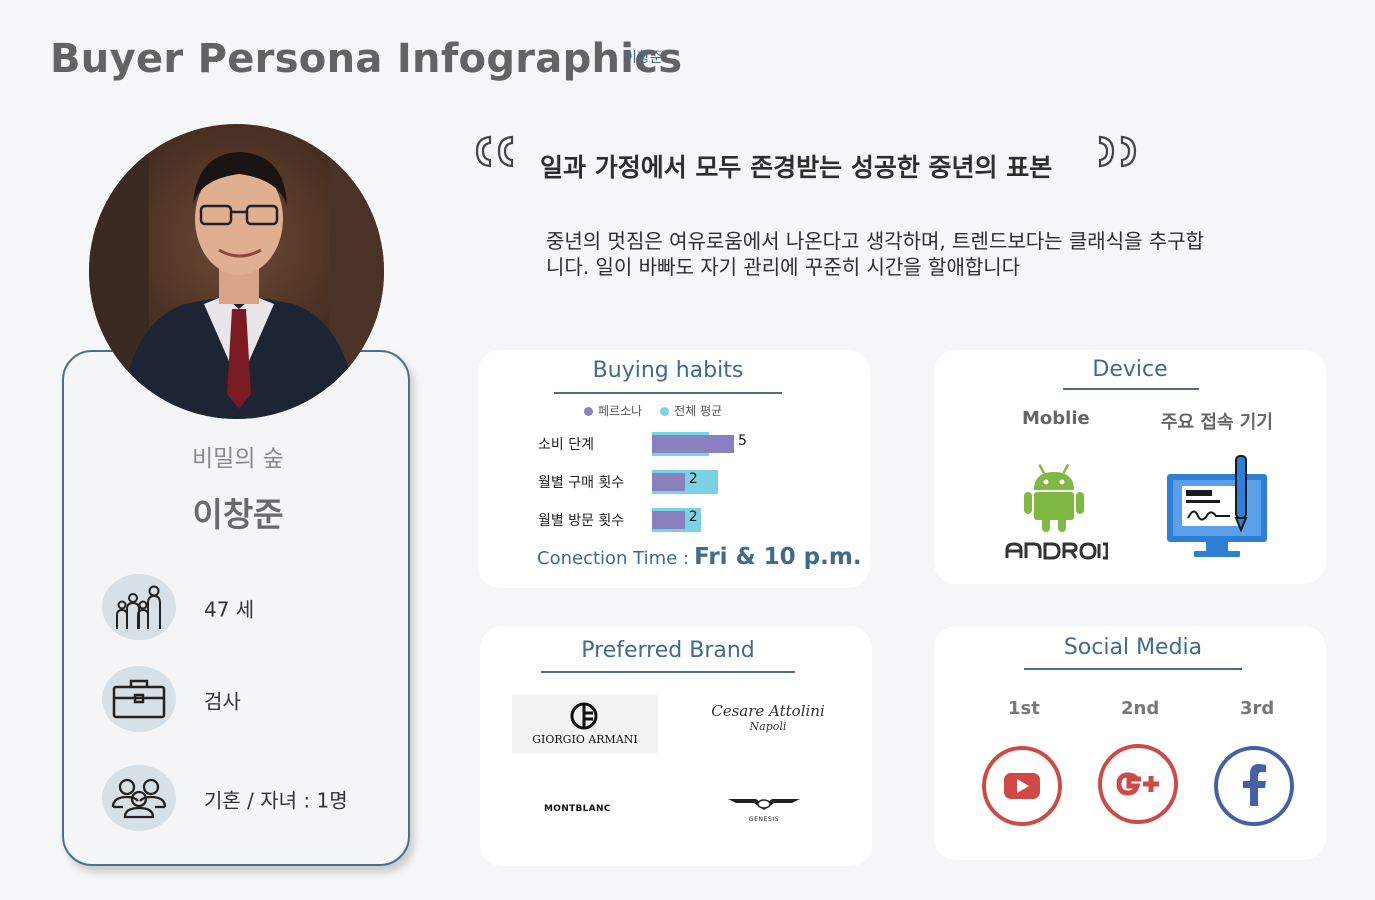  What do you see at coordinates (768, 717) in the screenshot?
I see `attolini-logo: Cesare Attolini Napoli` at bounding box center [768, 717].